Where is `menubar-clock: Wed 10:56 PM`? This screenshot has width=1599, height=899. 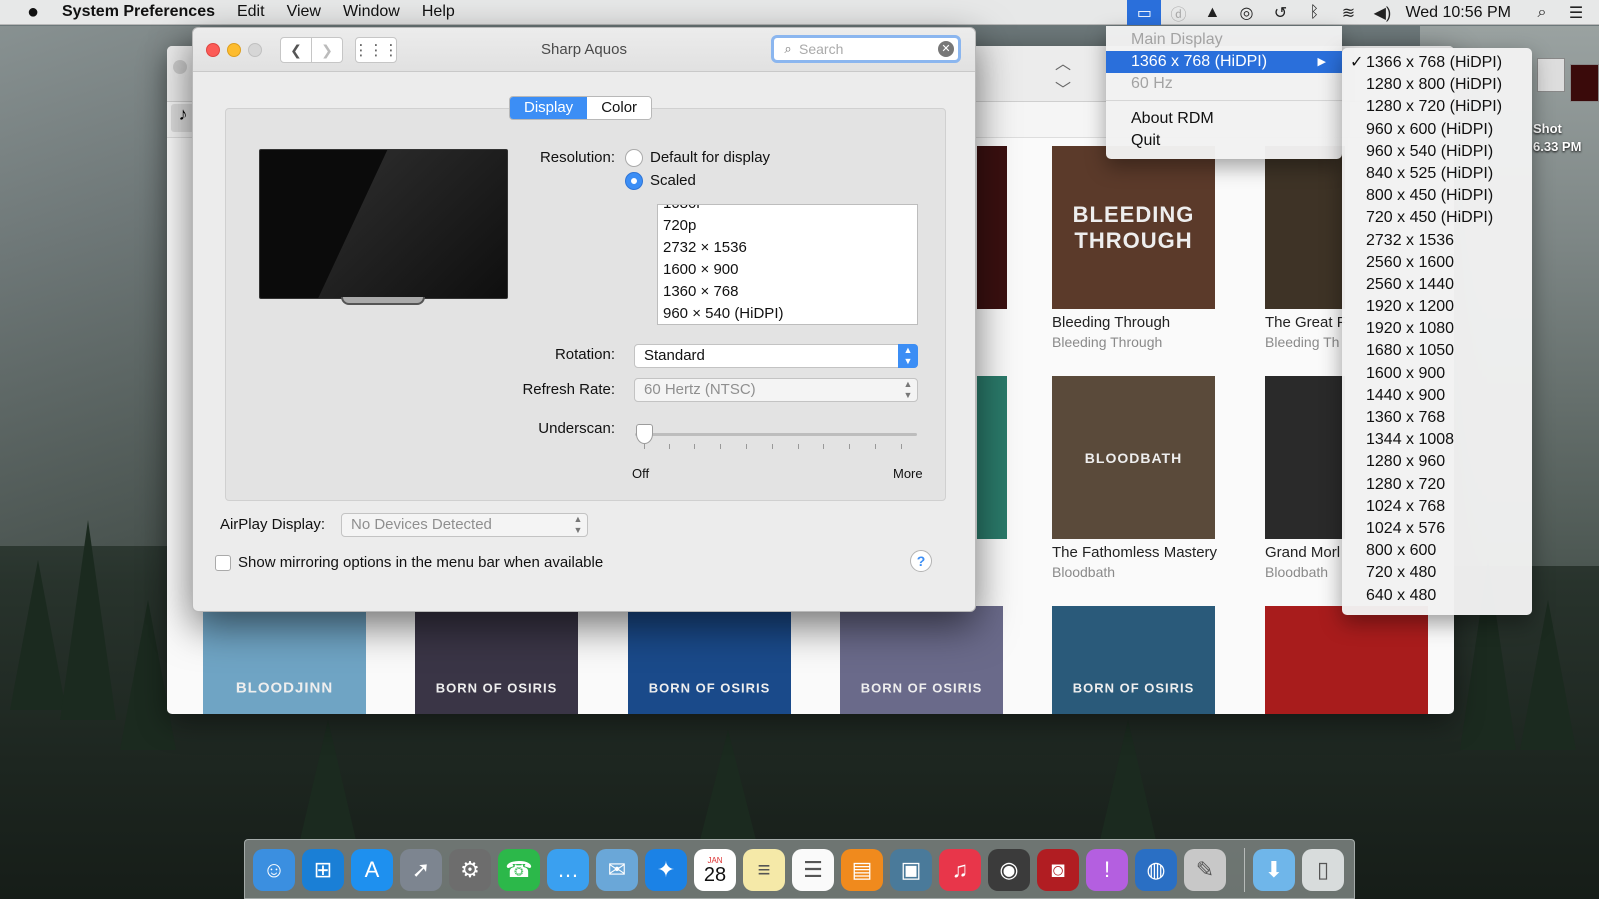
menubar-clock: Wed 10:56 PM is located at coordinates (1458, 13).